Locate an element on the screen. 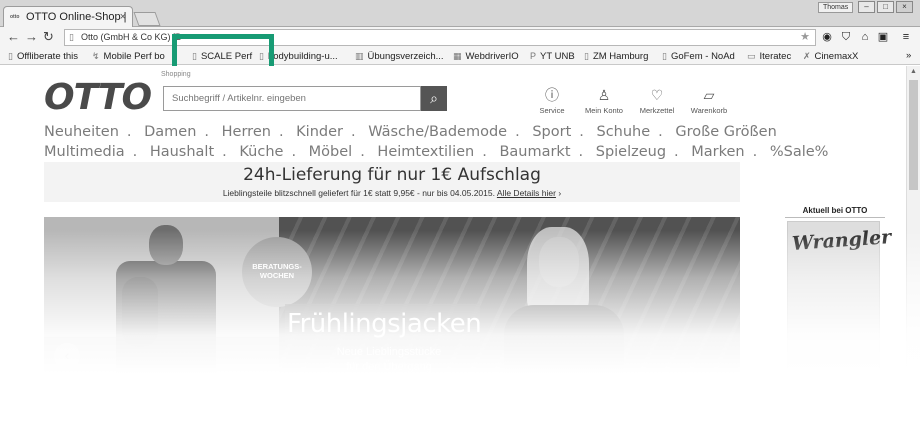 The image size is (920, 422). account-link: ♙ Mein Konto is located at coordinates (604, 101).